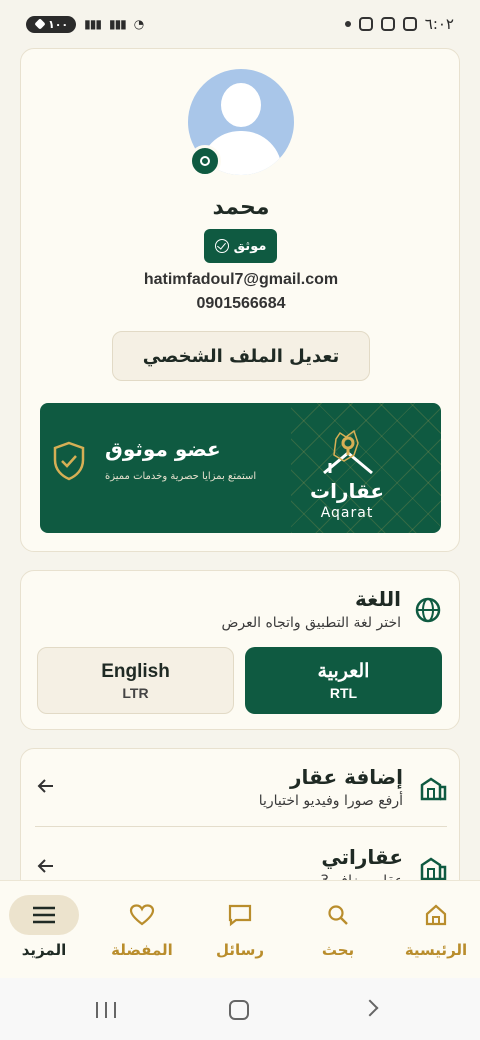 The height and width of the screenshot is (1040, 480). I want to click on app-icon, so click(387, 24).